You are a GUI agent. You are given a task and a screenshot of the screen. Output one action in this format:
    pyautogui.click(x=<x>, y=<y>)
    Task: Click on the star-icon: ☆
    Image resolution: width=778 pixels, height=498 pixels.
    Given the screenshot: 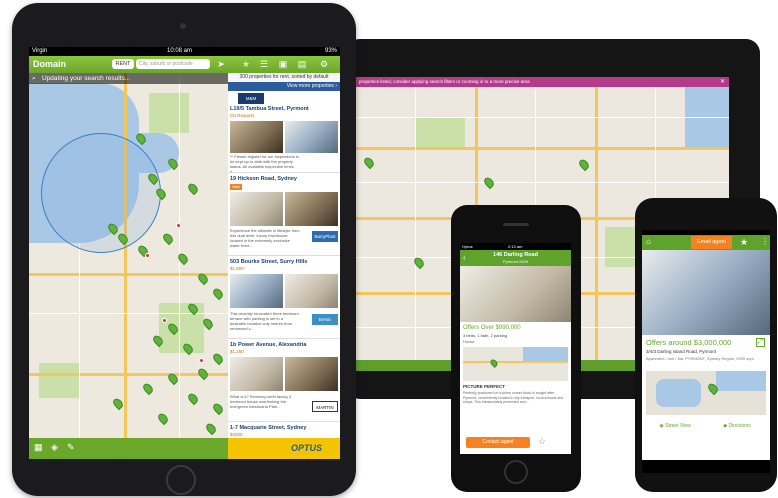 What is the action you would take?
    pyautogui.click(x=542, y=441)
    